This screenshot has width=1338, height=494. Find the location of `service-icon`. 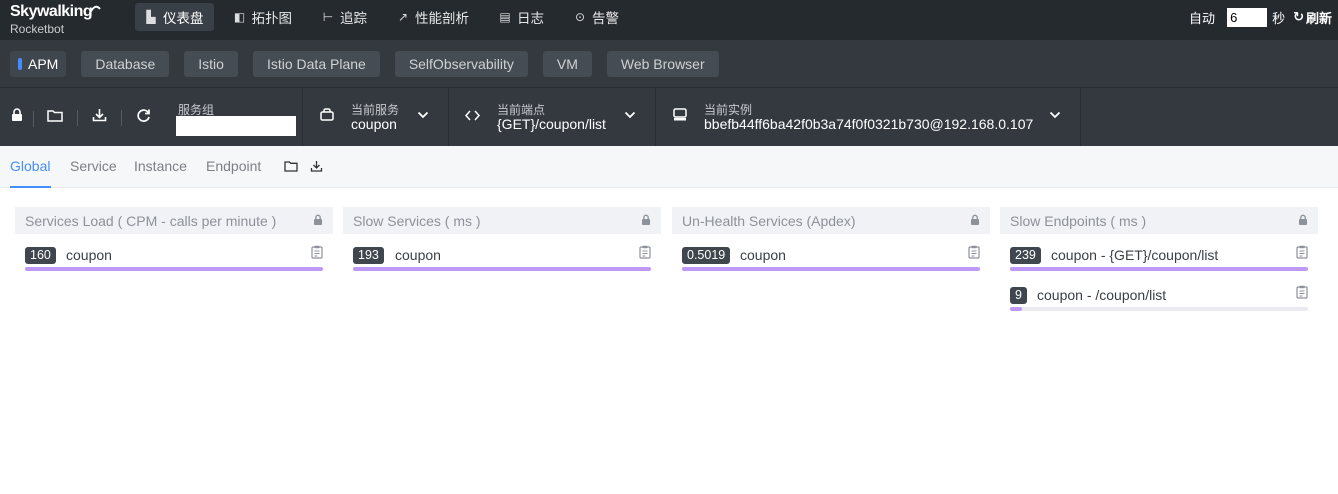

service-icon is located at coordinates (327, 116).